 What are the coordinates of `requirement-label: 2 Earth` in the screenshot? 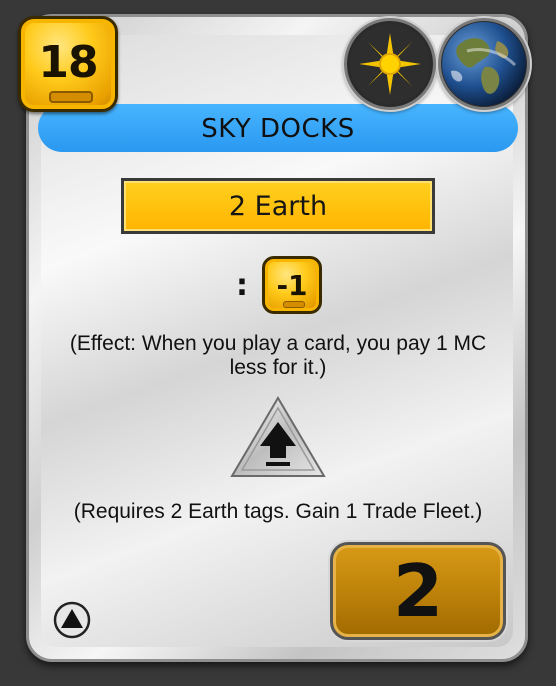 It's located at (278, 206).